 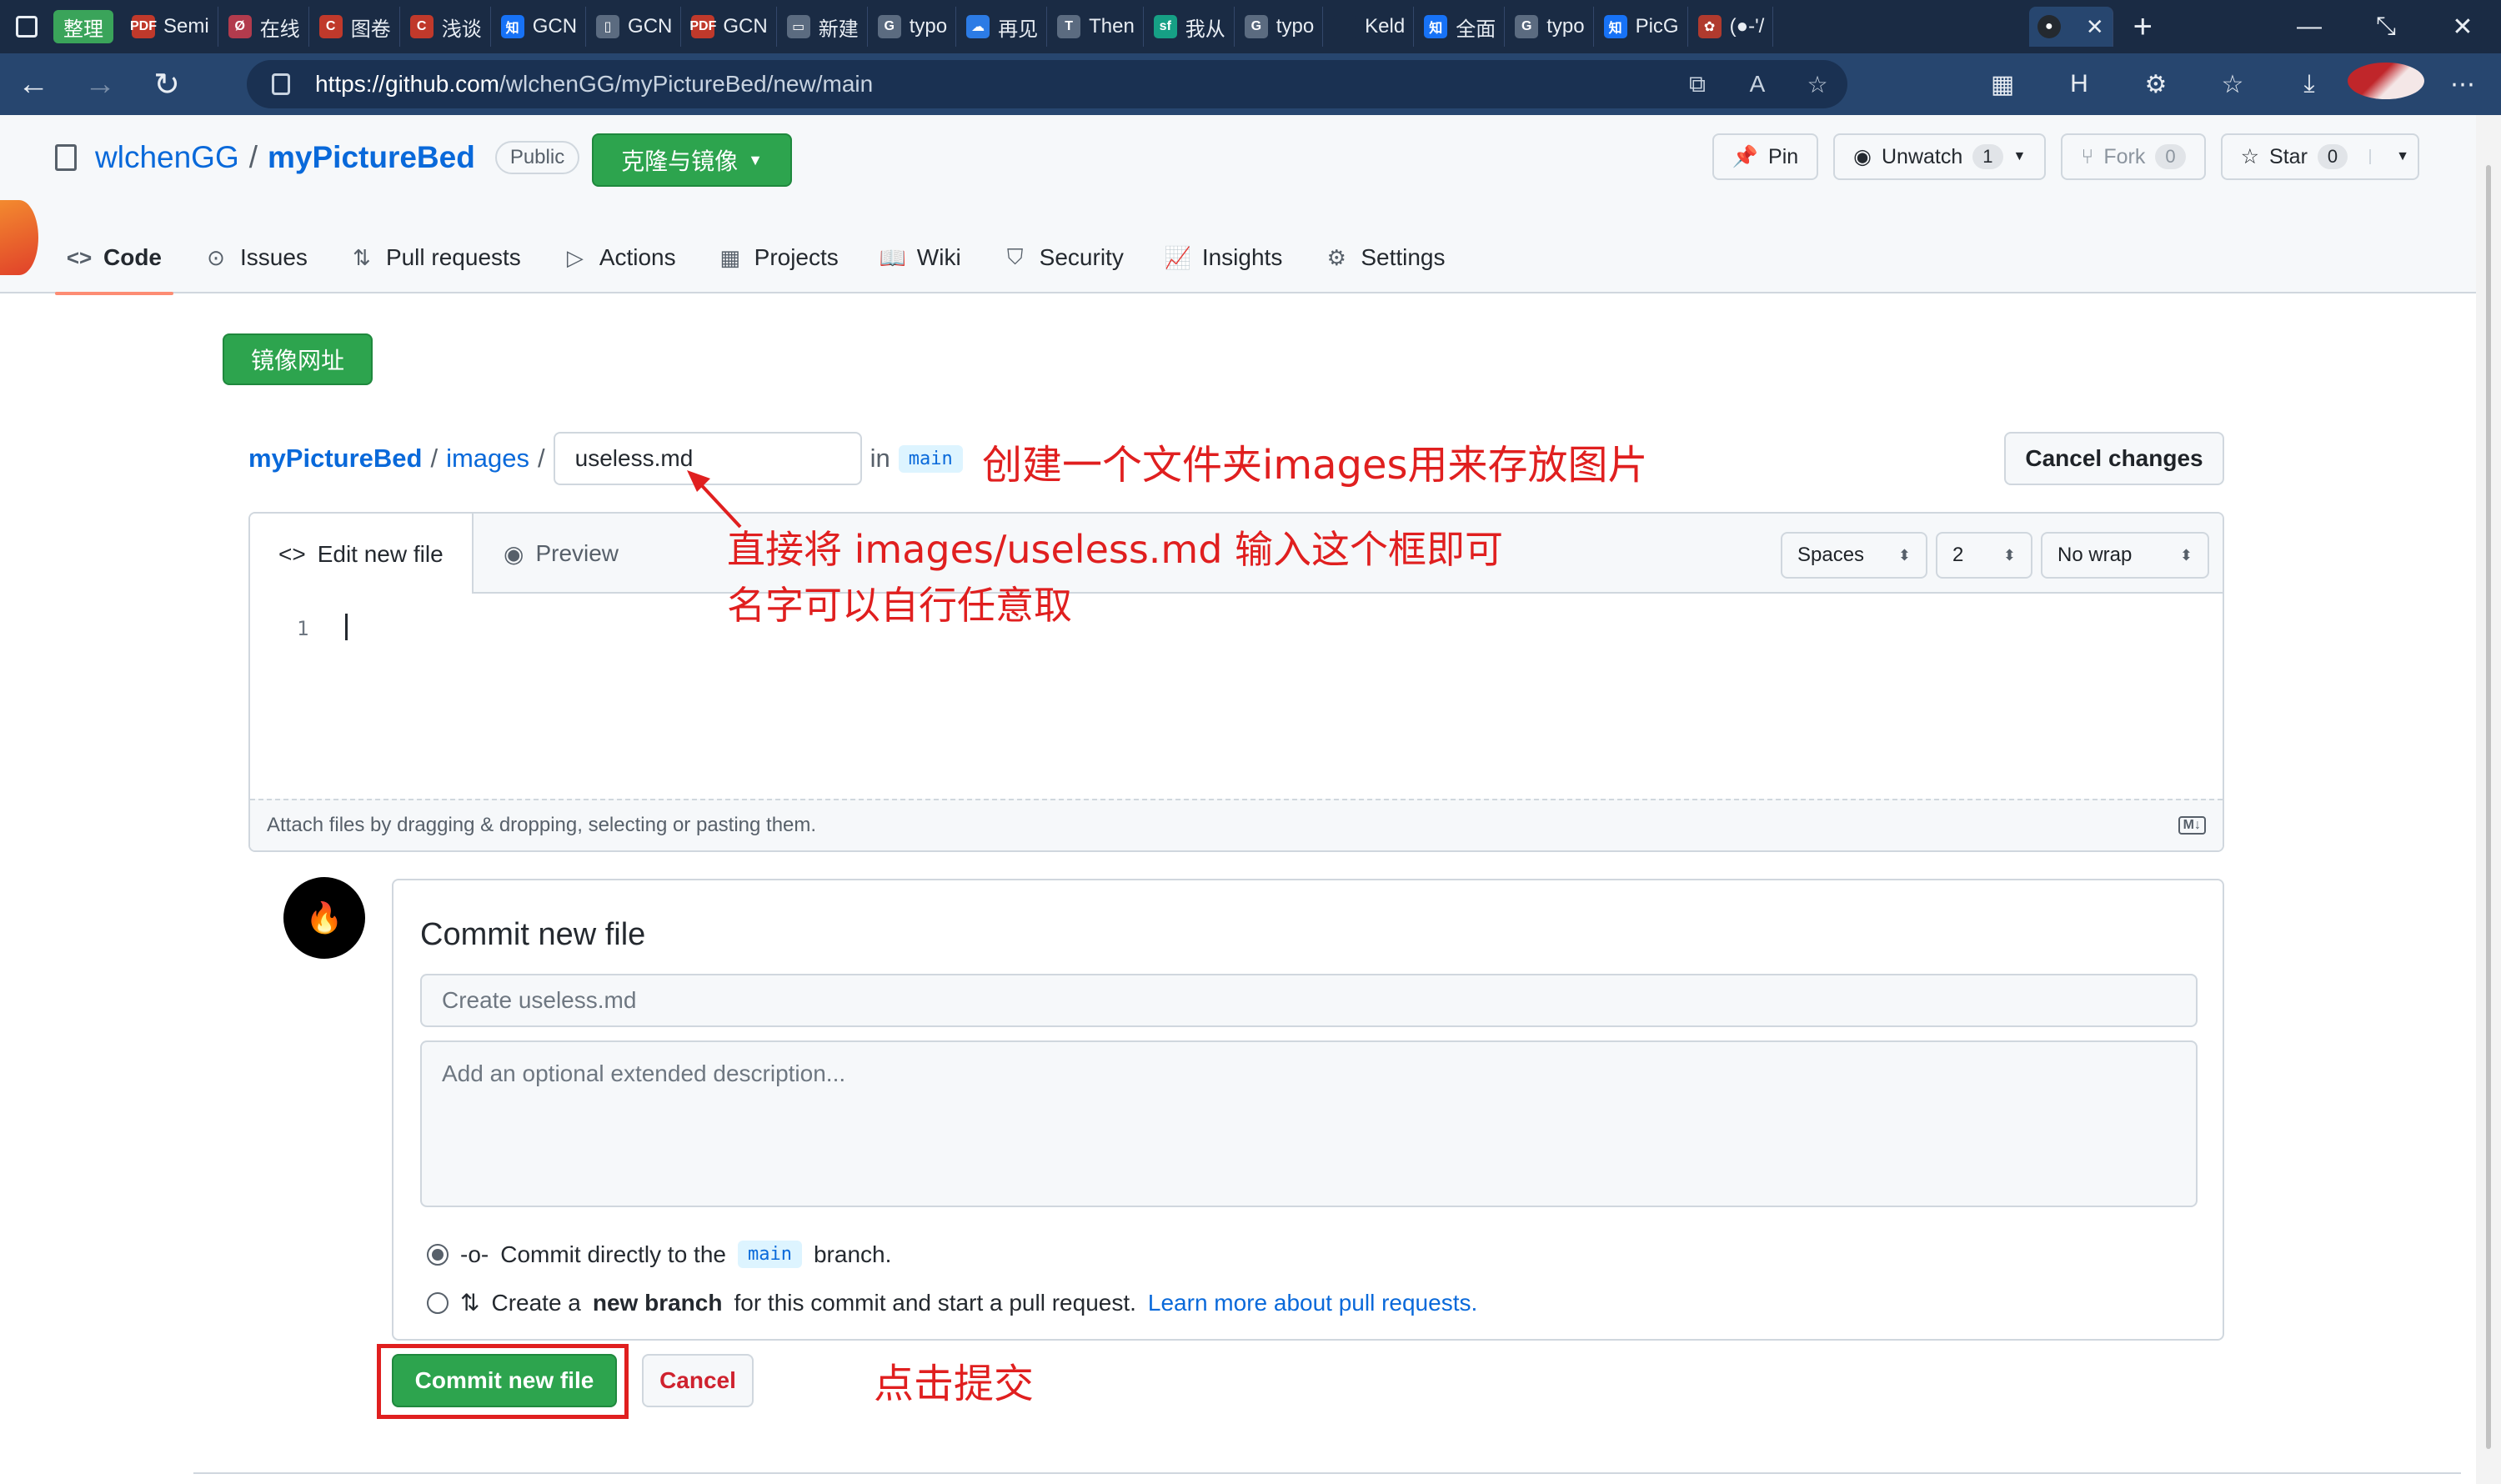 I want to click on browser-tab: 知 PicG, so click(x=1642, y=27).